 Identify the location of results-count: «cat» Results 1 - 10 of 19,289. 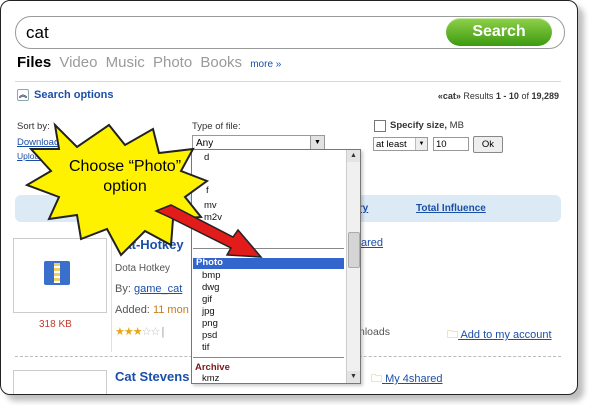
(498, 96).